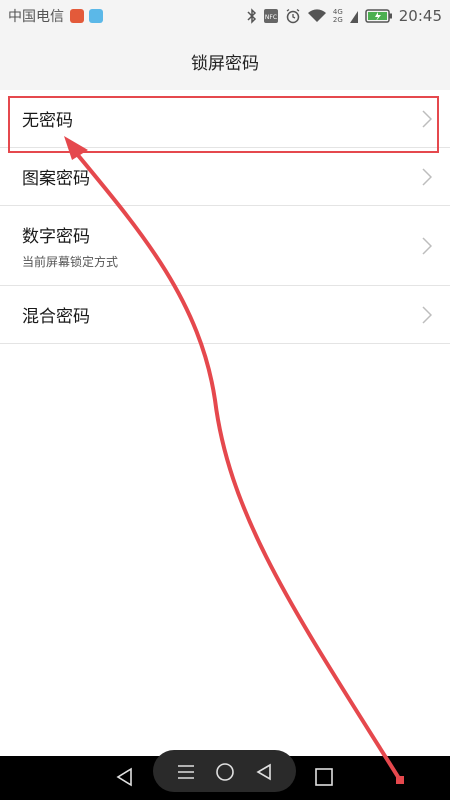 This screenshot has width=450, height=800. What do you see at coordinates (225, 315) in the screenshot?
I see `option-mixed-password: 混合密码` at bounding box center [225, 315].